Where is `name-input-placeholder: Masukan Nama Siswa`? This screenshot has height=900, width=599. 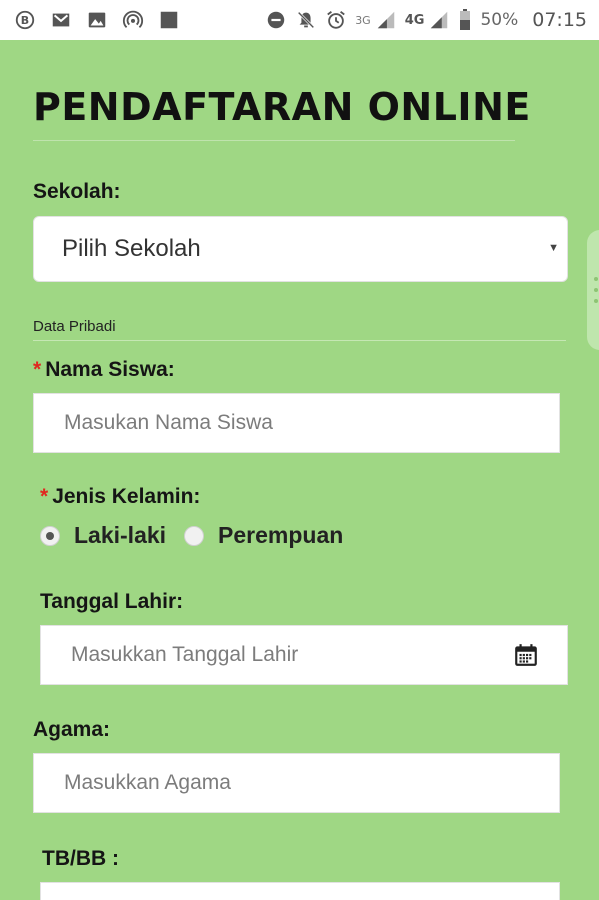
name-input-placeholder: Masukan Nama Siswa is located at coordinates (168, 422).